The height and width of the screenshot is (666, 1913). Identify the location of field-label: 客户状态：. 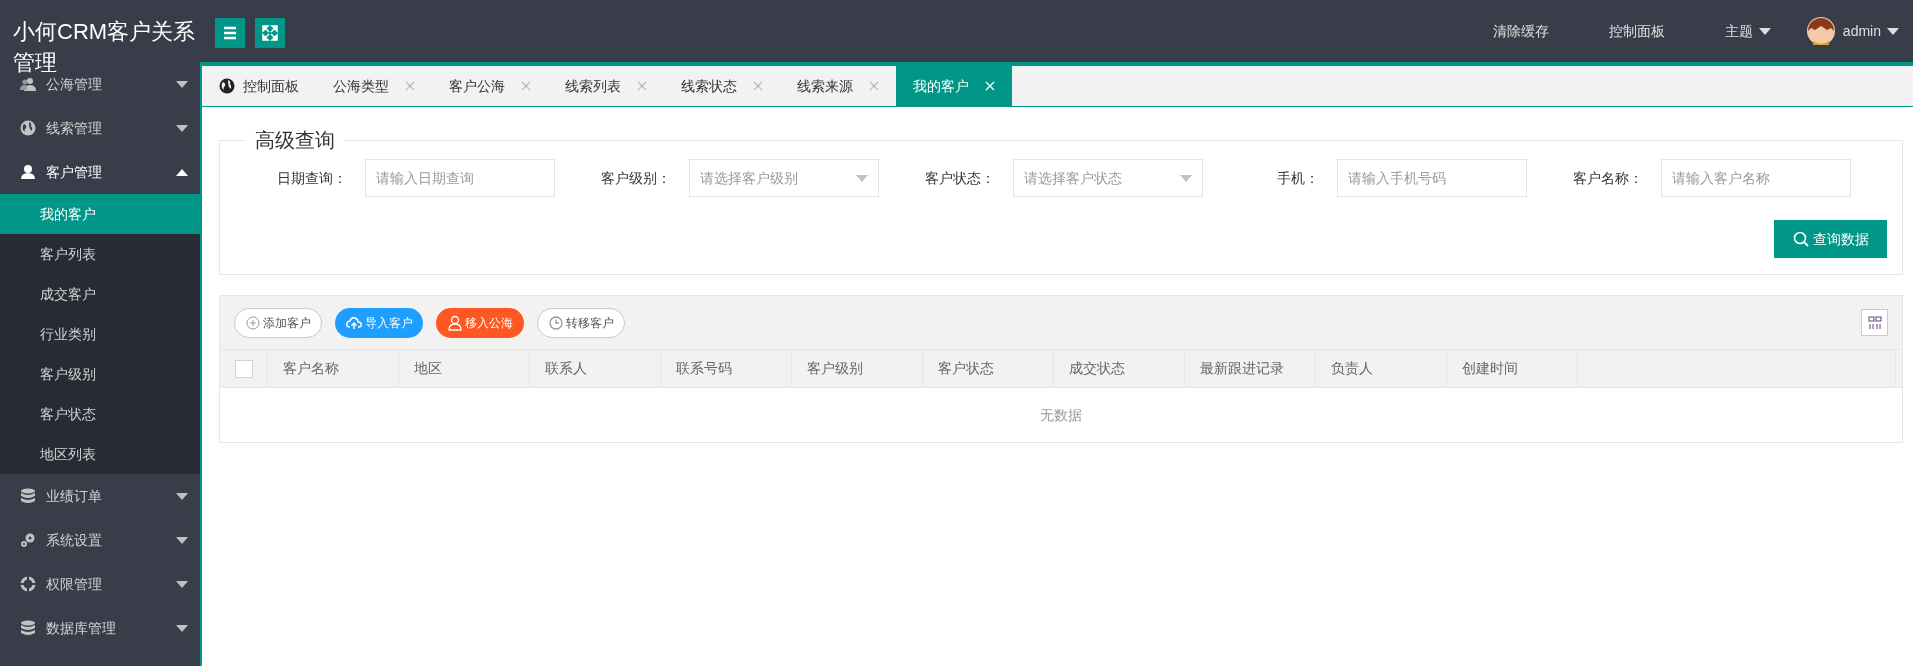
(960, 178).